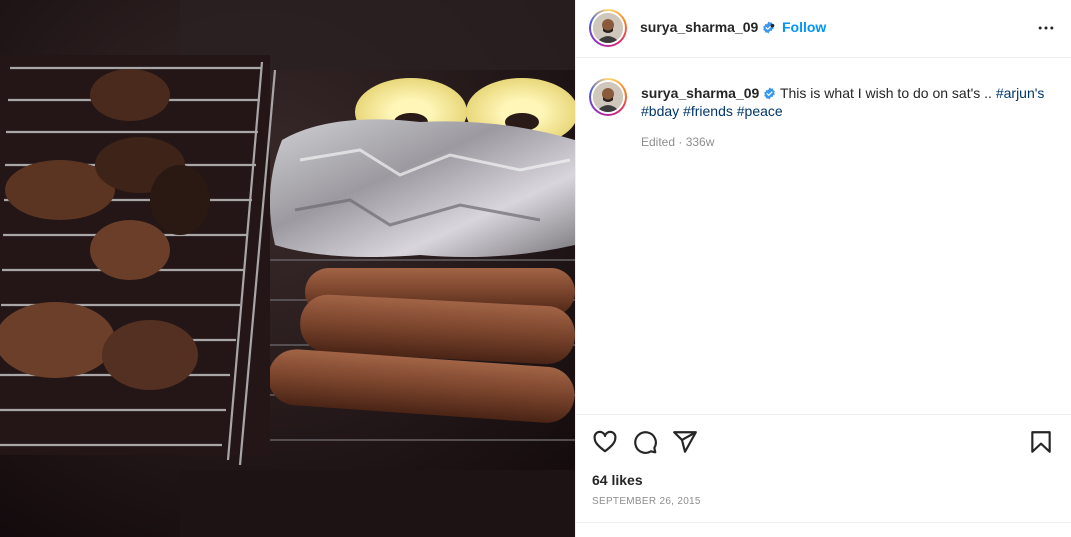  What do you see at coordinates (1046, 28) in the screenshot?
I see `more-options-icon` at bounding box center [1046, 28].